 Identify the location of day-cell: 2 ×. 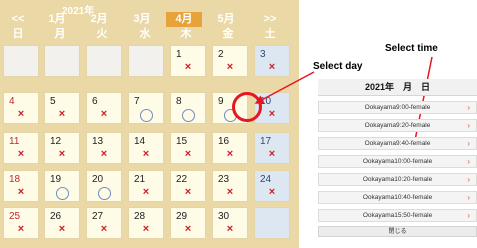
(230, 61).